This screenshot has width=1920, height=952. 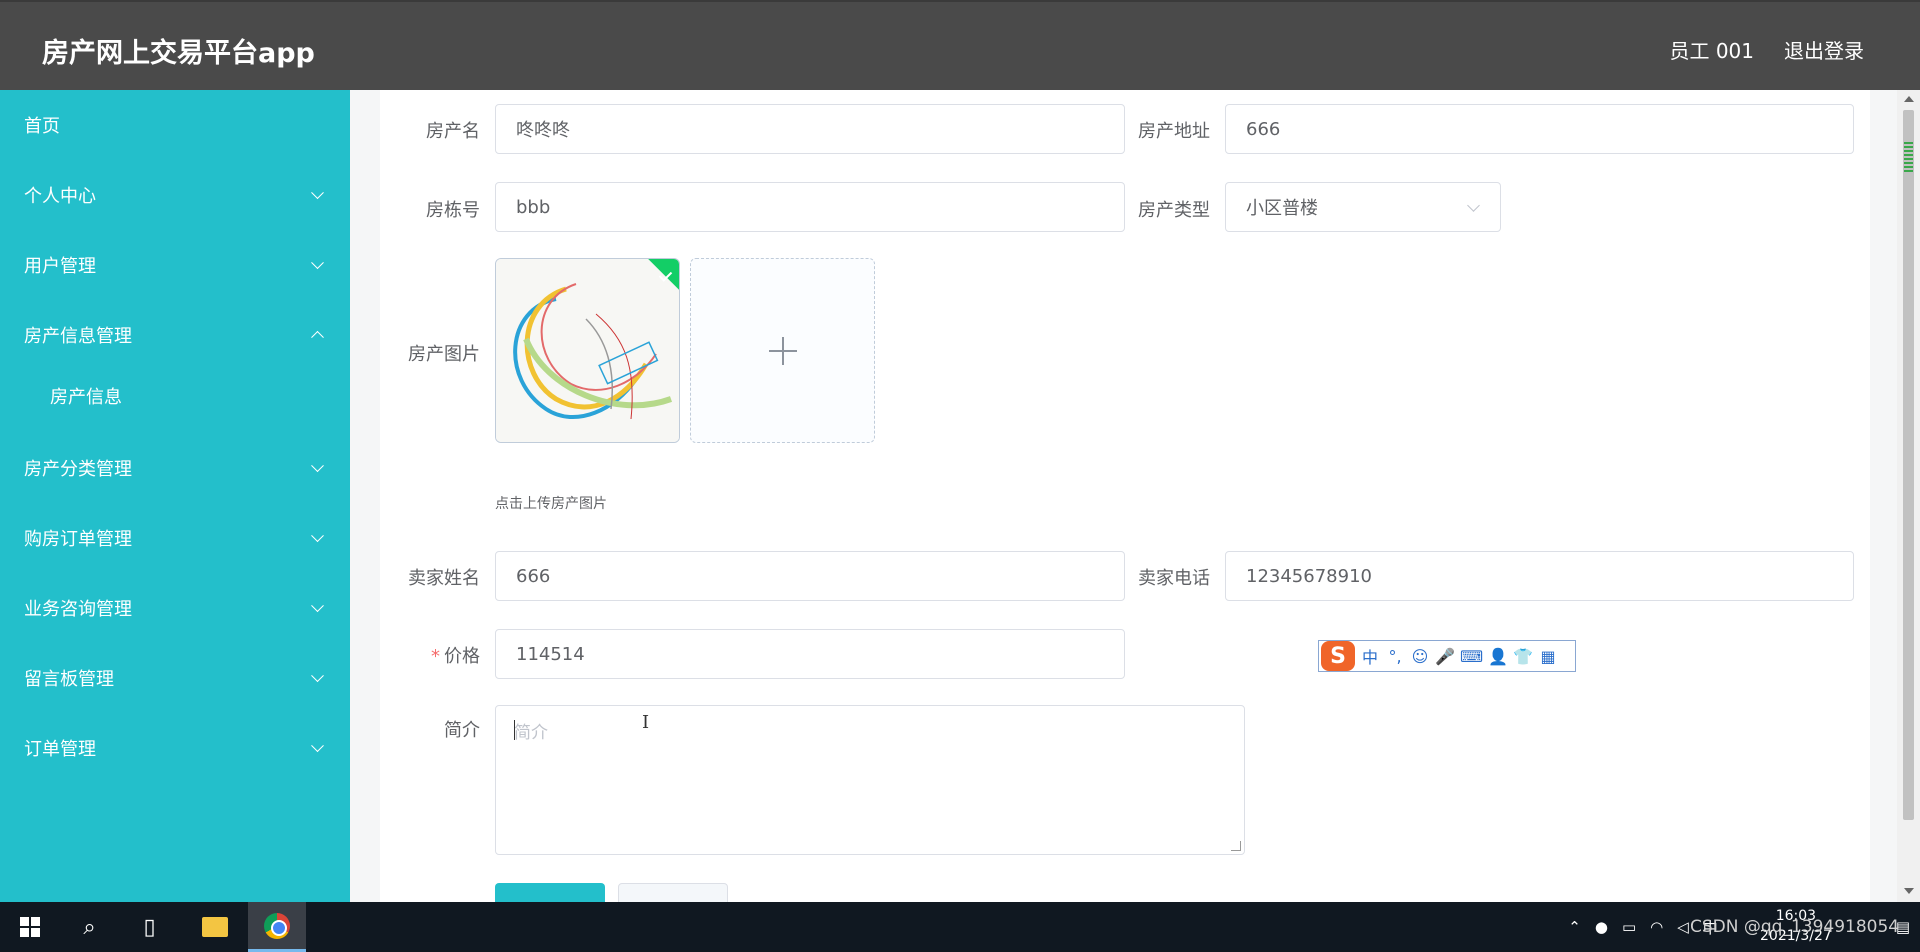 I want to click on search-icon: ⌕, so click(x=89, y=927).